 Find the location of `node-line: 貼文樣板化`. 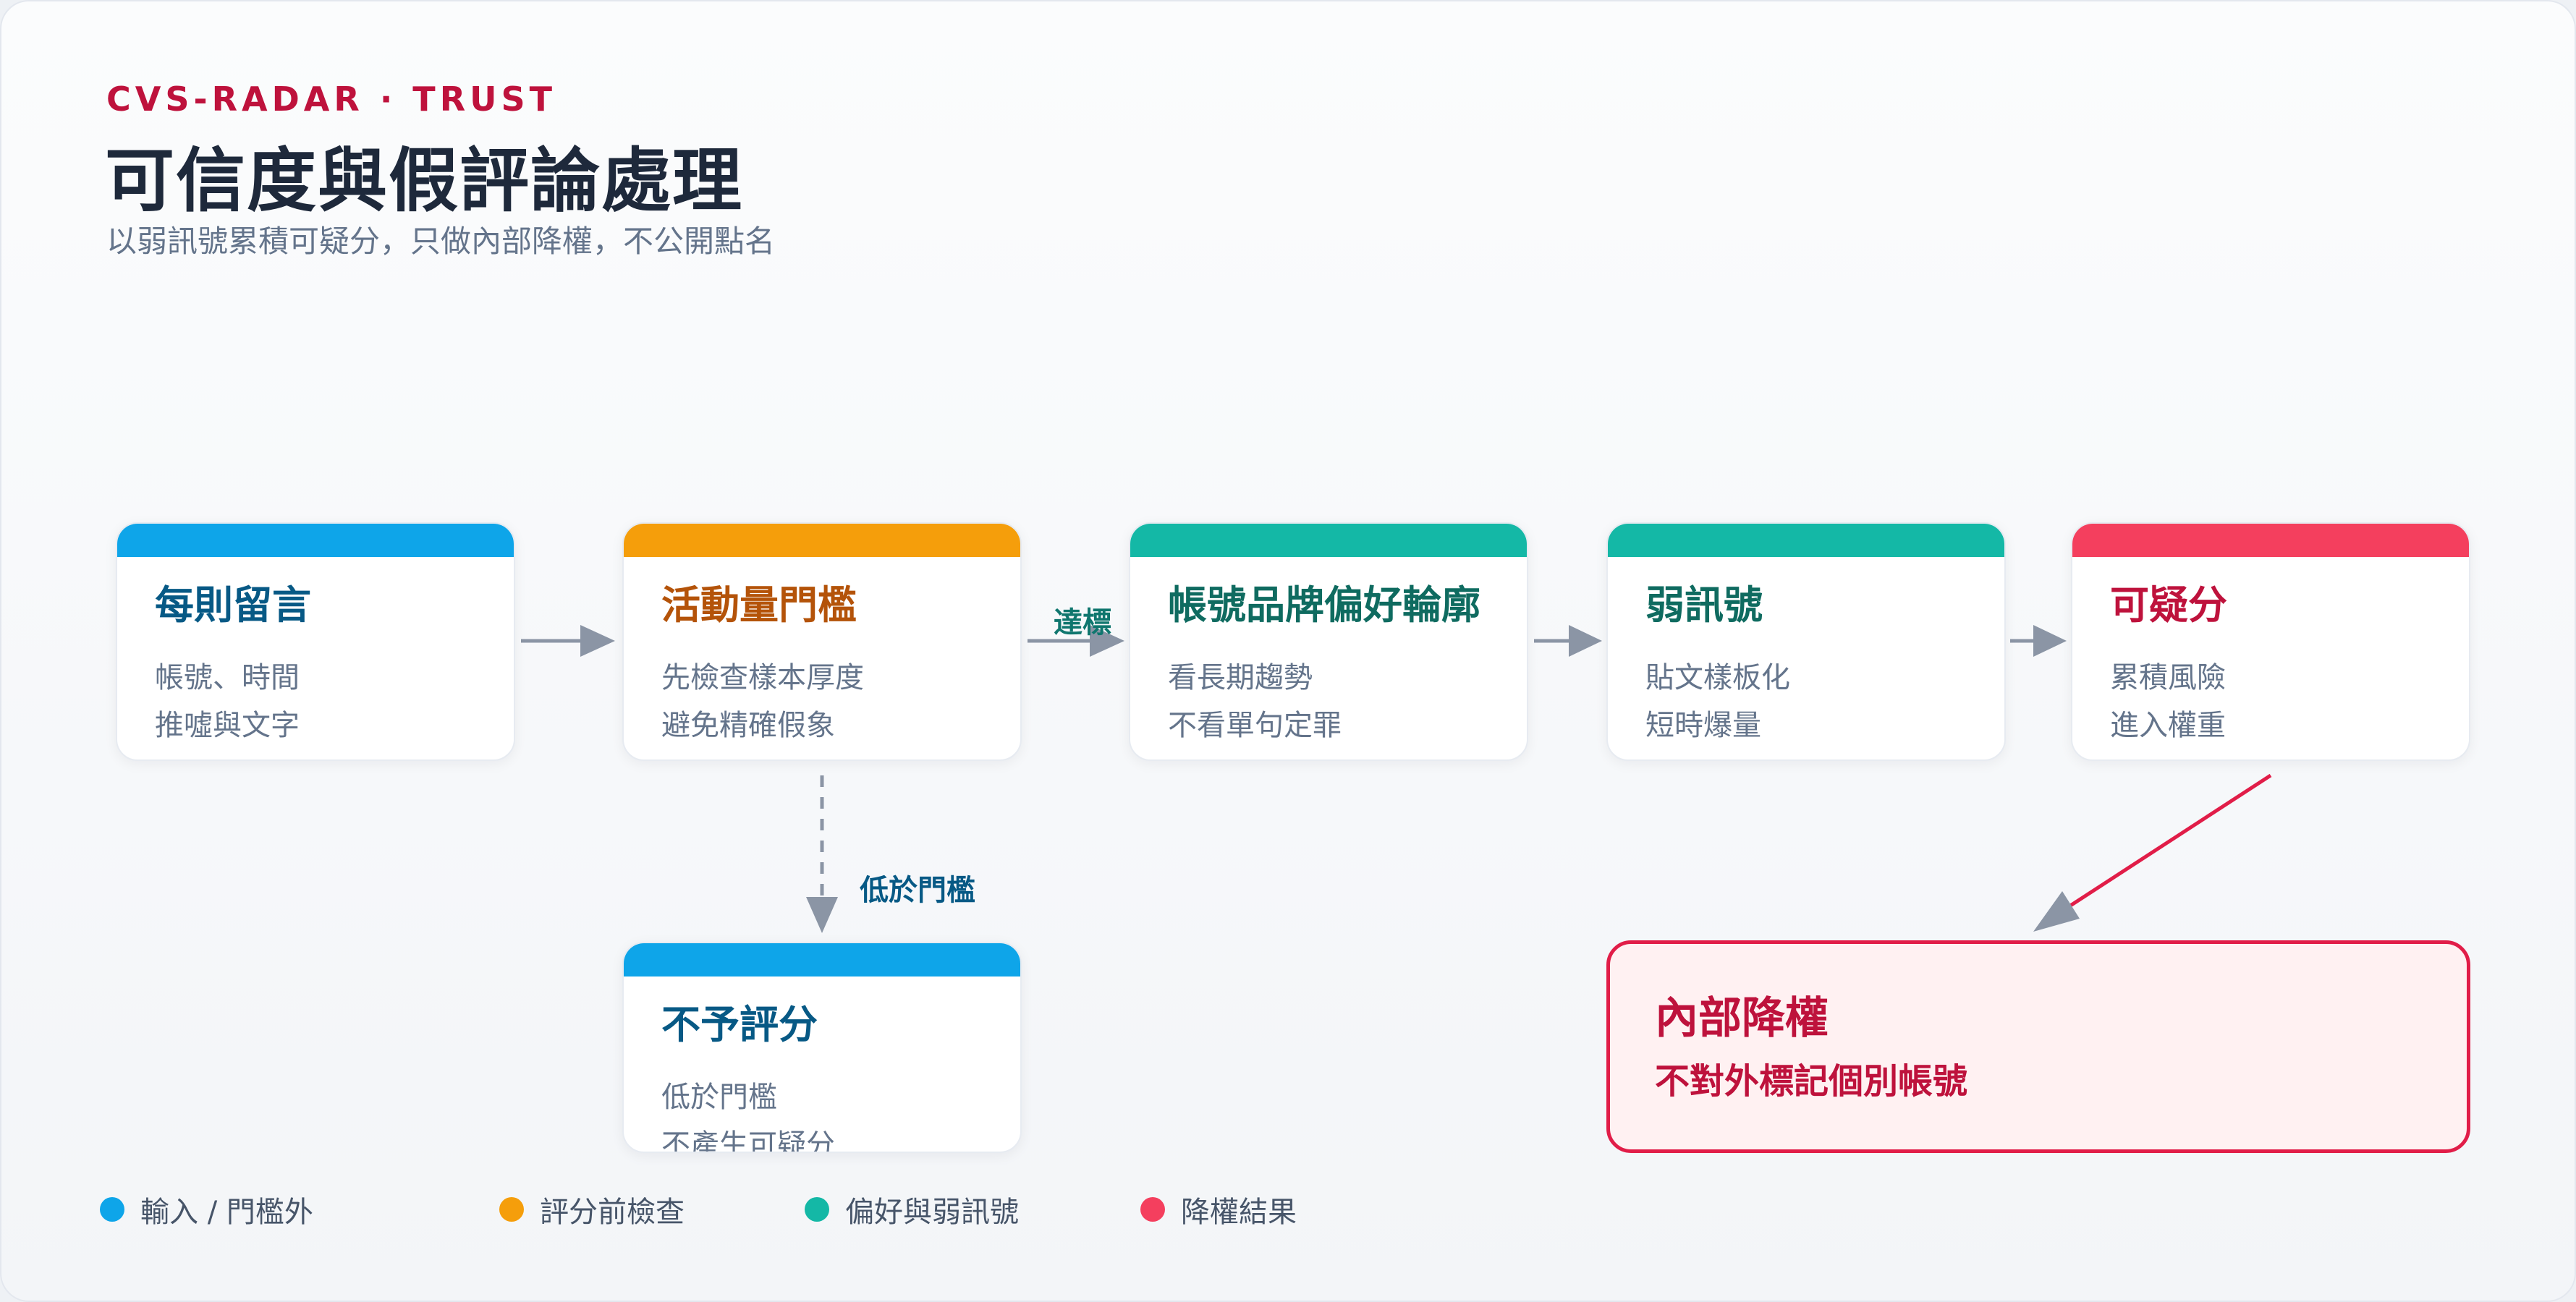

node-line: 貼文樣板化 is located at coordinates (1717, 678).